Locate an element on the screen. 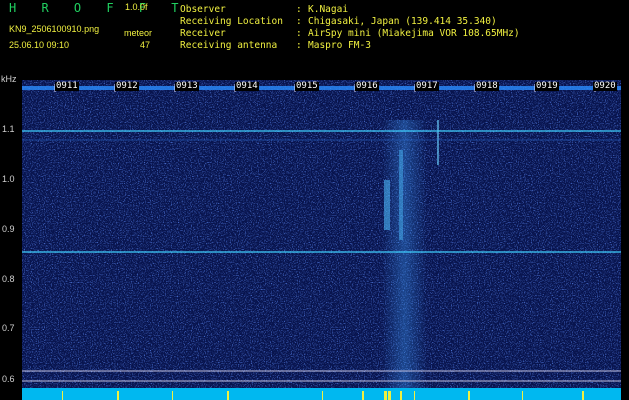  power-strip is located at coordinates (321, 394).